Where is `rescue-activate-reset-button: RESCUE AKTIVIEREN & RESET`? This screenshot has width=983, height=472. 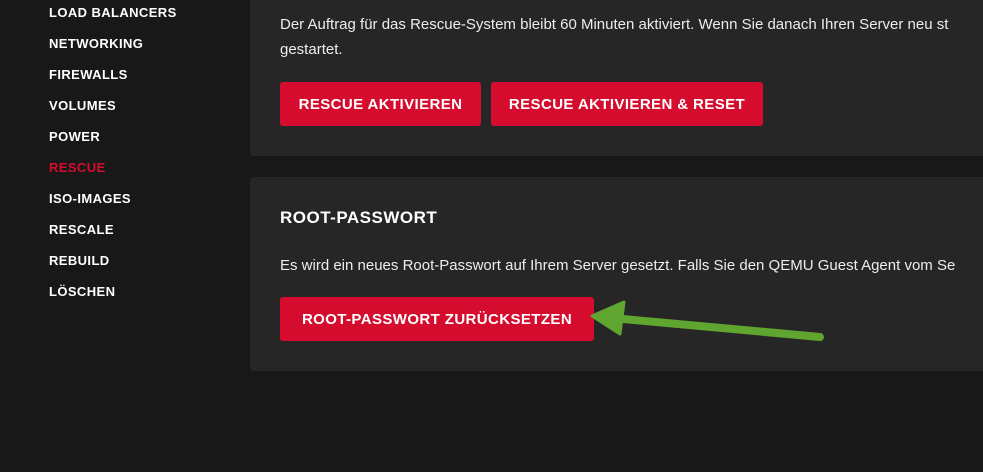 rescue-activate-reset-button: RESCUE AKTIVIEREN & RESET is located at coordinates (627, 104).